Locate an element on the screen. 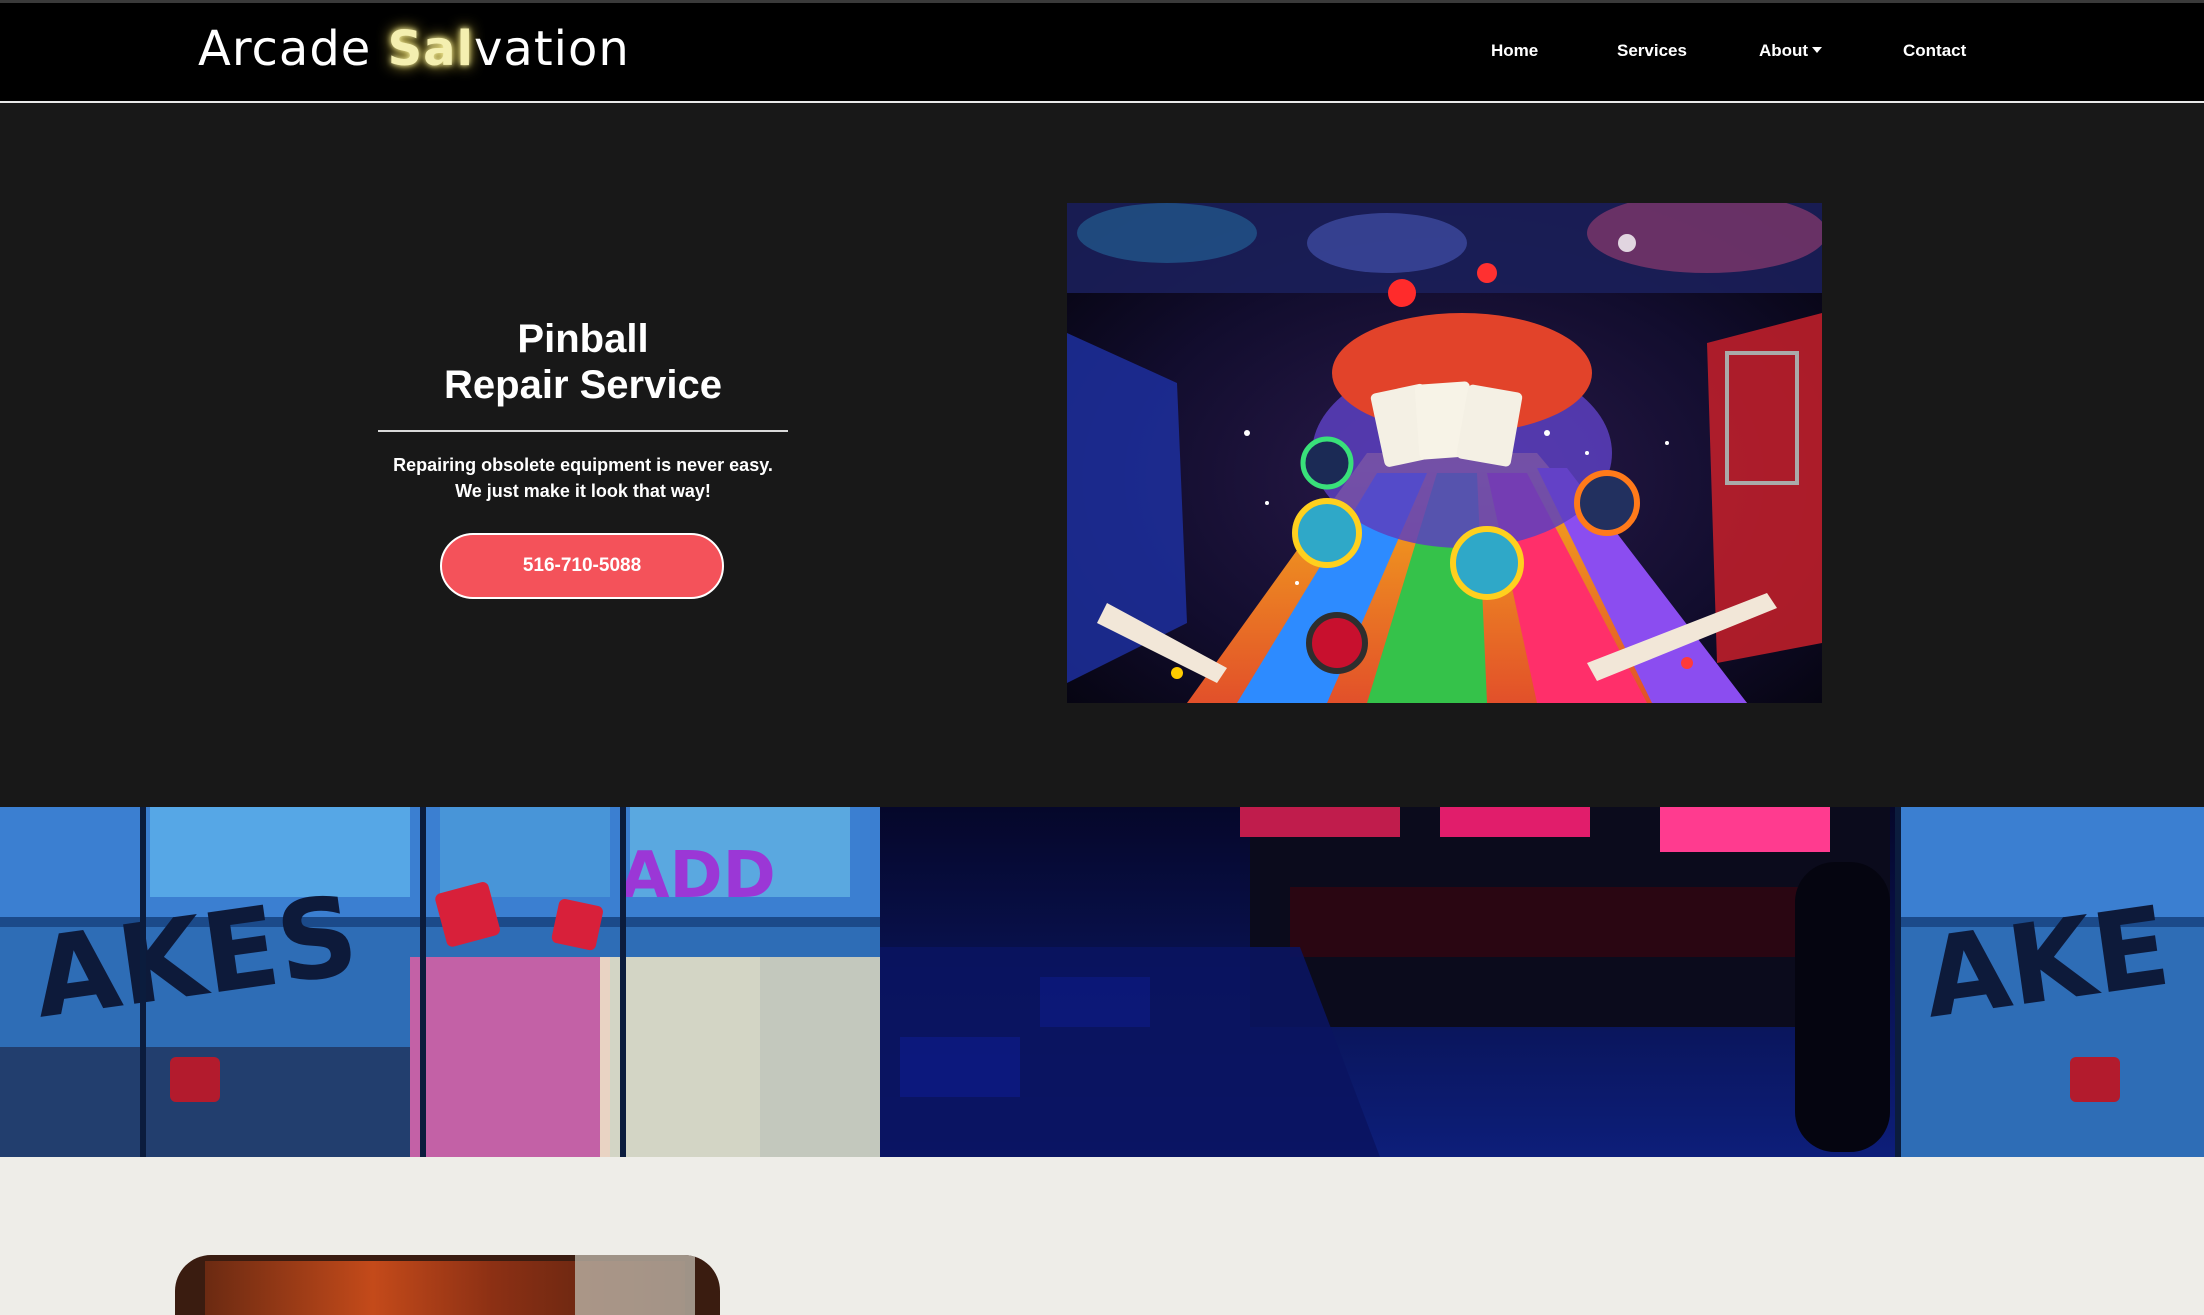  site-logo: Arcade Salvation is located at coordinates (414, 49).